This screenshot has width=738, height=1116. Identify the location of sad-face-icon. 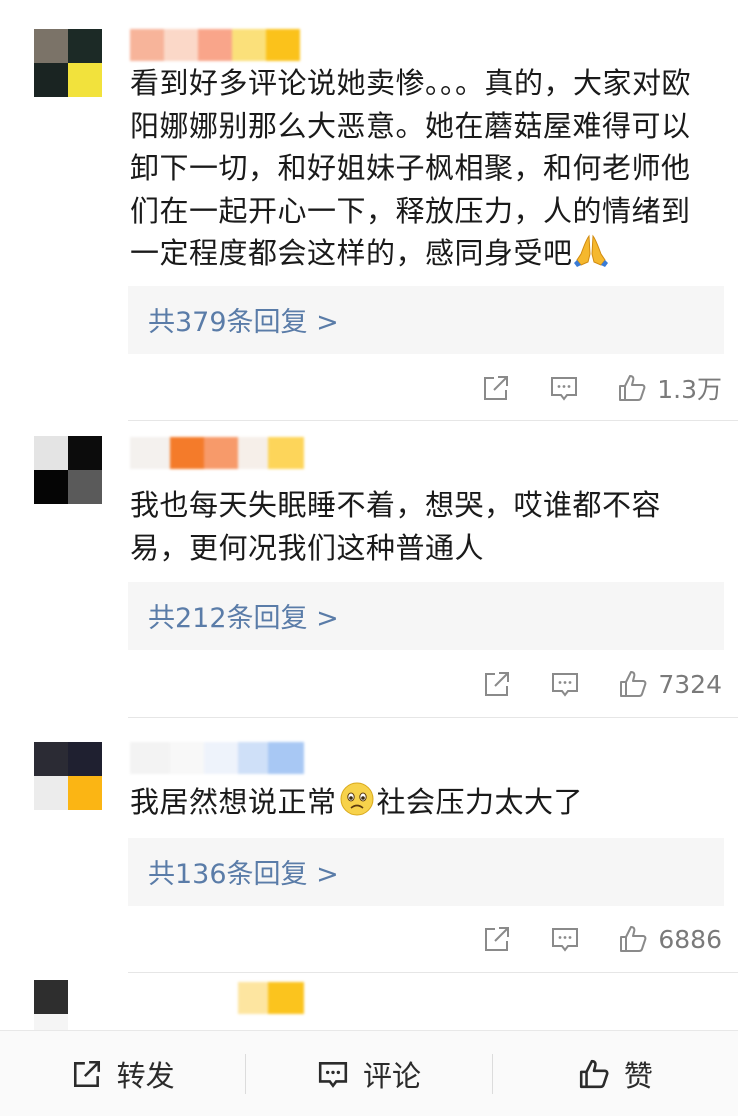
(357, 799).